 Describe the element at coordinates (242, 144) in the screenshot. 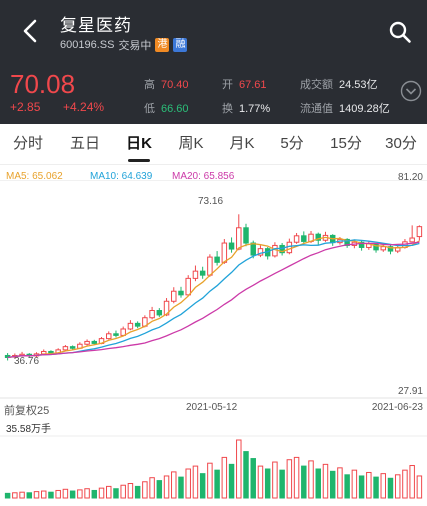

I see `tab-monthly-k: 月K` at that location.